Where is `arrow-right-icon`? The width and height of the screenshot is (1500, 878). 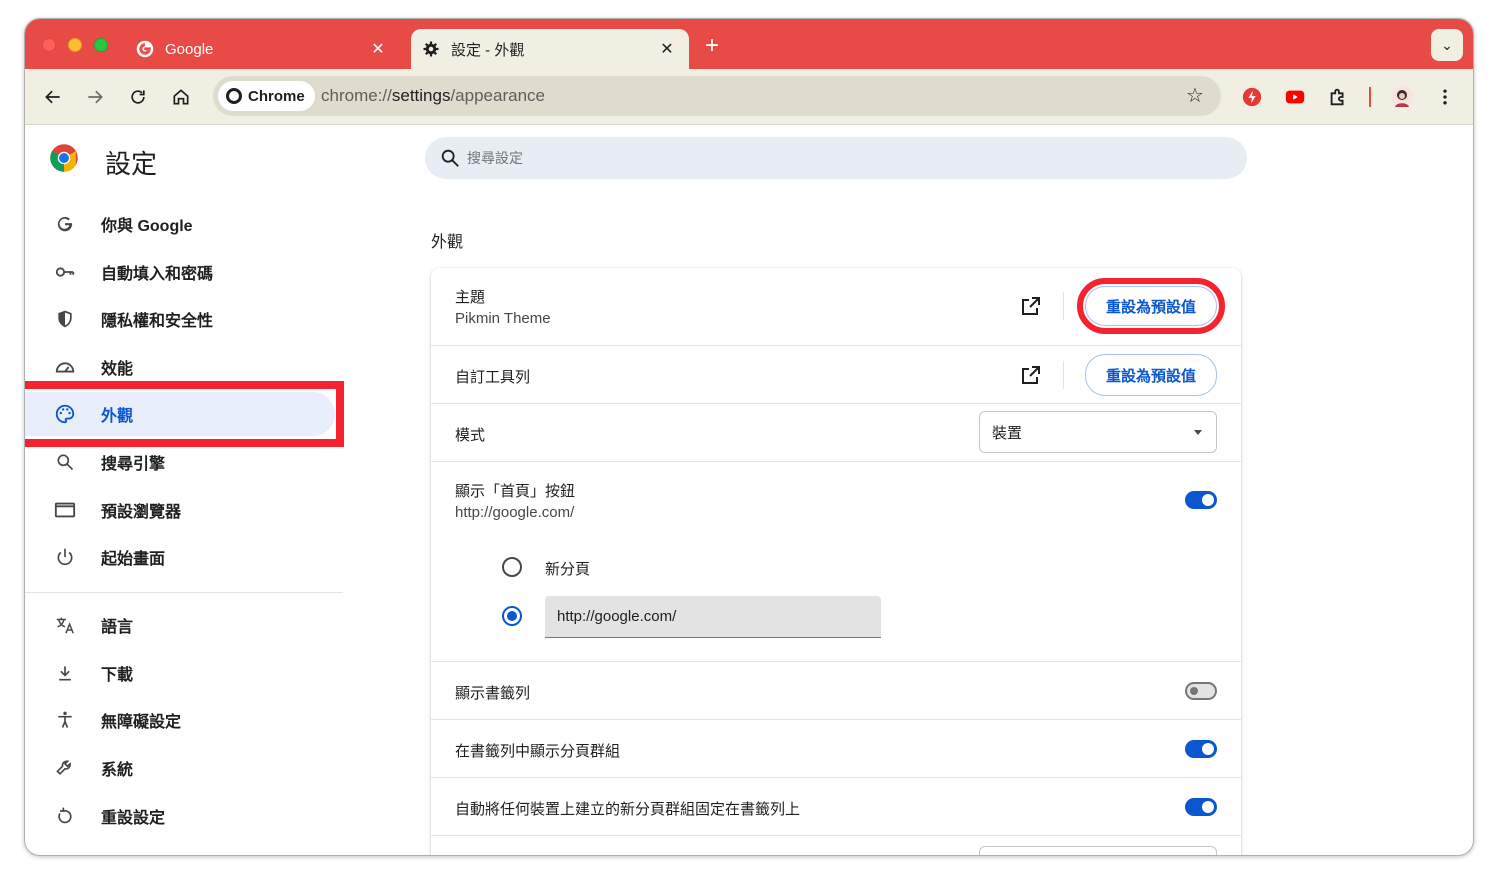 arrow-right-icon is located at coordinates (95, 97).